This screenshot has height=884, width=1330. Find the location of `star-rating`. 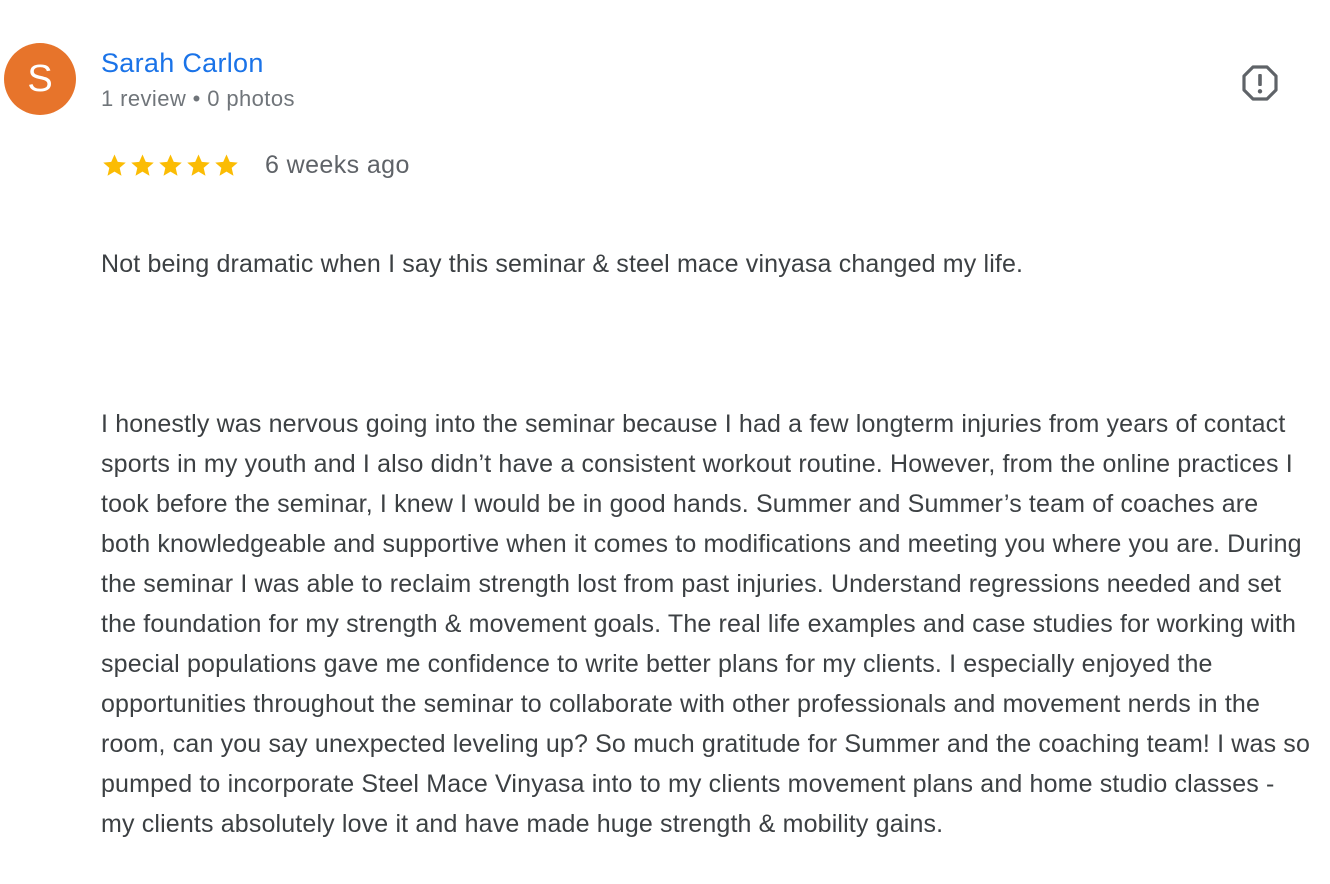

star-rating is located at coordinates (170, 165).